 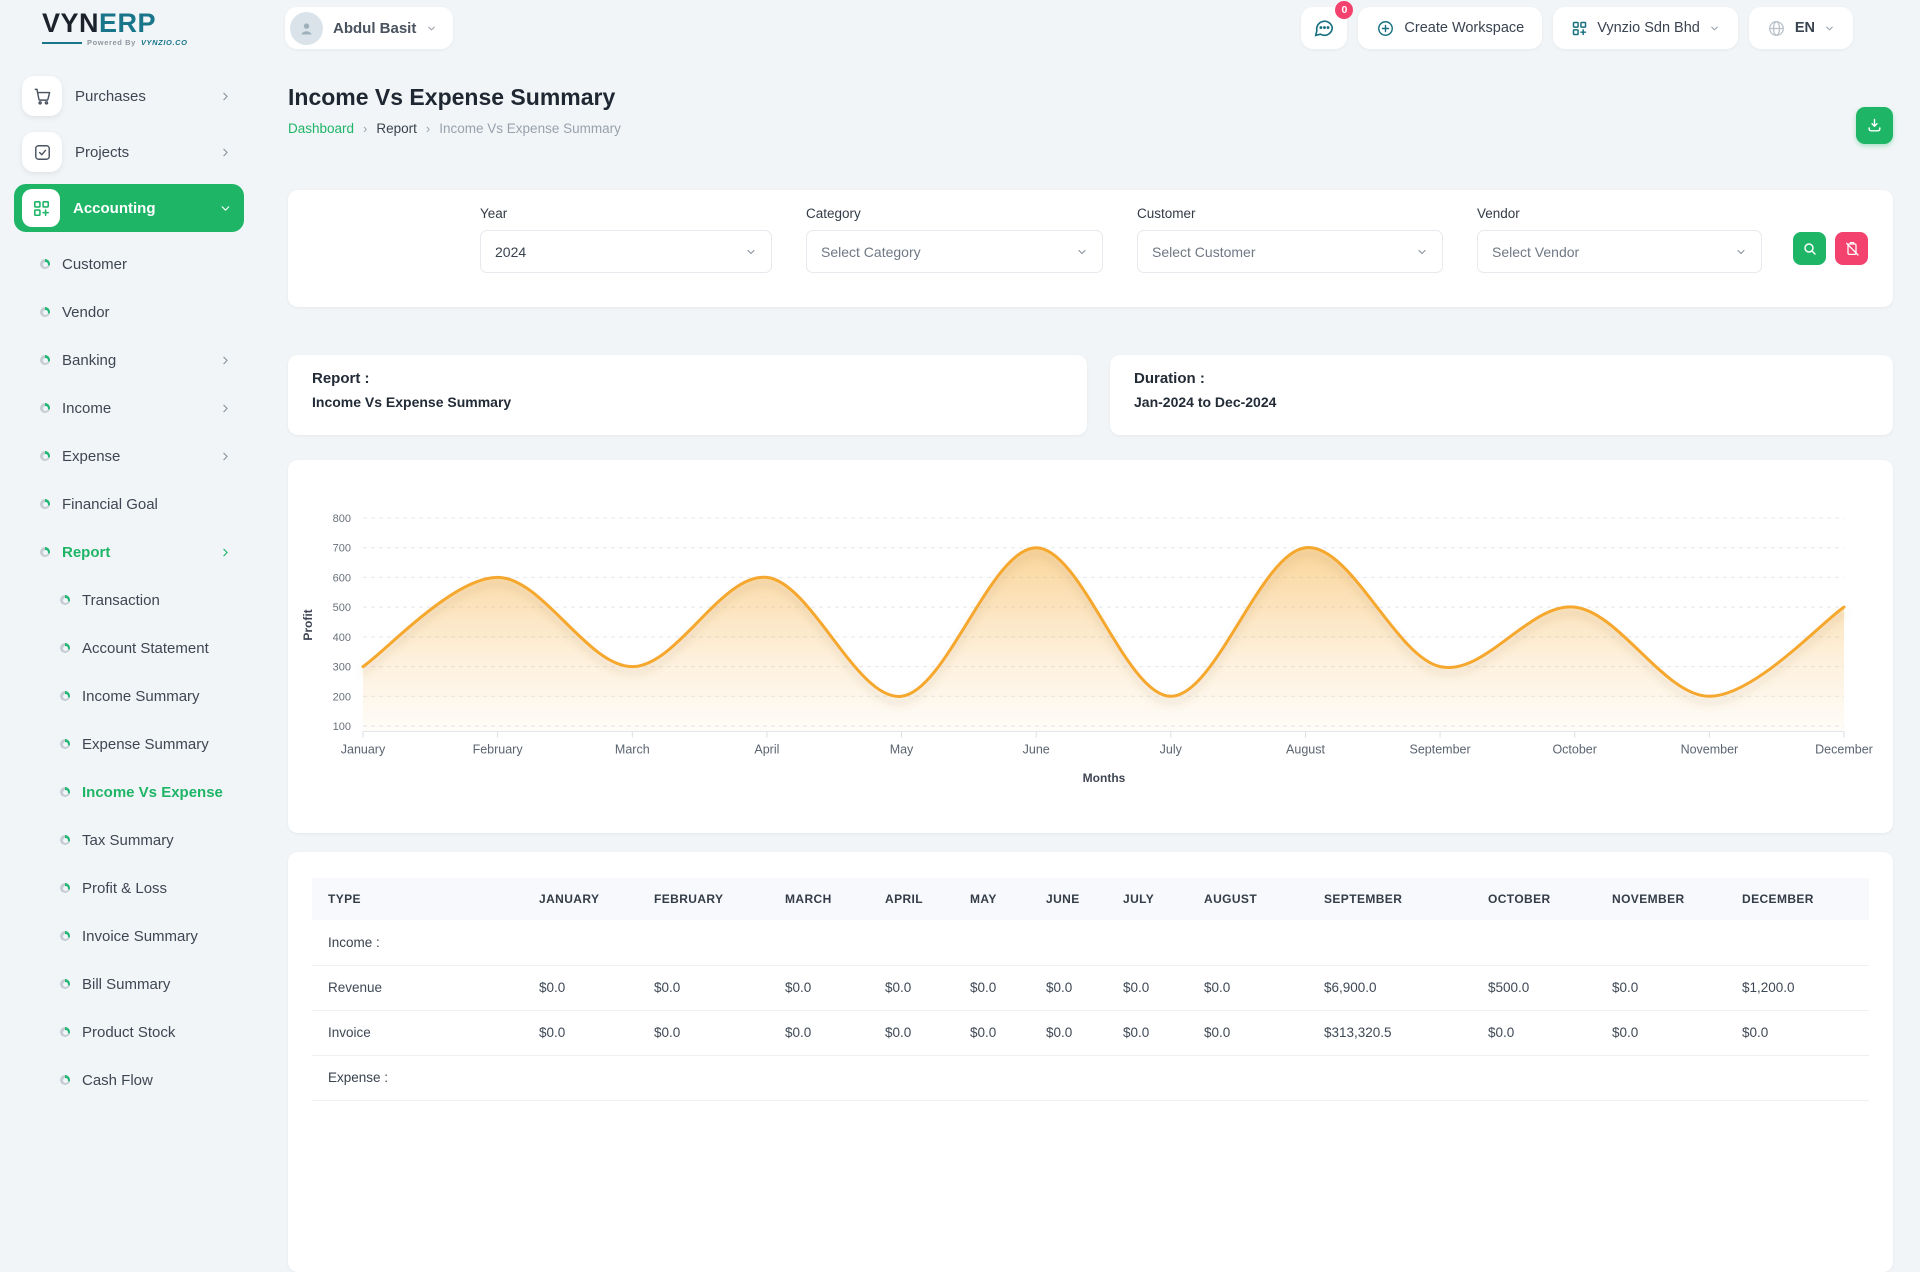 What do you see at coordinates (1290, 251) in the screenshot?
I see `customer-select: Select Customer` at bounding box center [1290, 251].